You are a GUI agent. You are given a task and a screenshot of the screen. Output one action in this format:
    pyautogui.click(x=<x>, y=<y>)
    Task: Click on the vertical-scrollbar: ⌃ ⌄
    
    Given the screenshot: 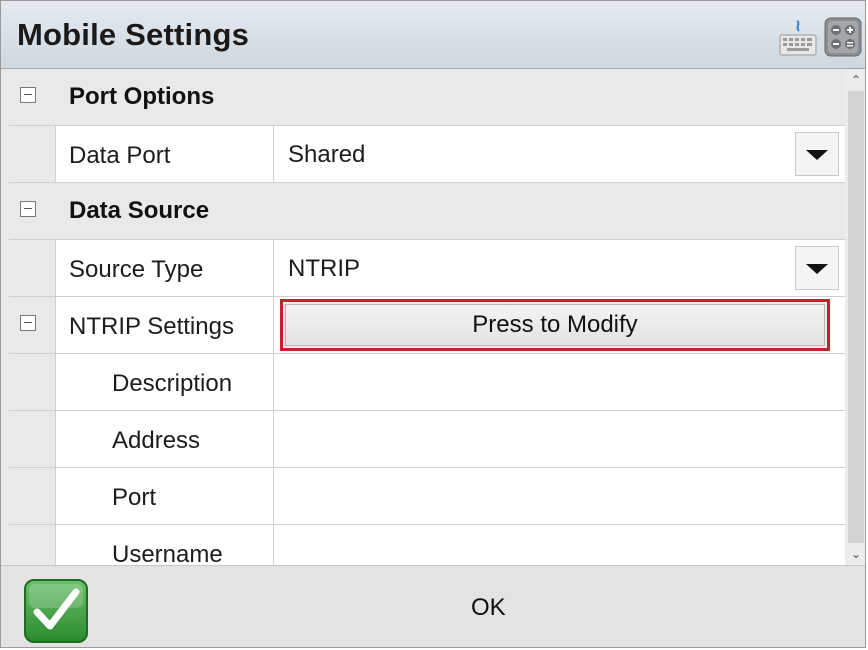 What is the action you would take?
    pyautogui.click(x=855, y=317)
    